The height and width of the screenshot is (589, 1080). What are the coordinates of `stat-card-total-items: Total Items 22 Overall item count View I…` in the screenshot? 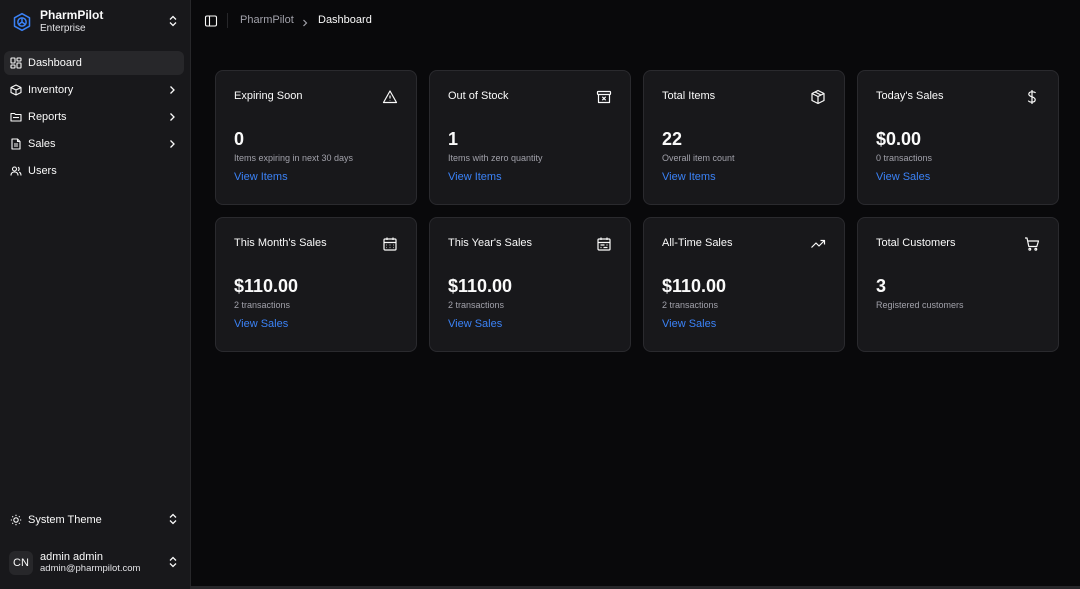 It's located at (744, 137).